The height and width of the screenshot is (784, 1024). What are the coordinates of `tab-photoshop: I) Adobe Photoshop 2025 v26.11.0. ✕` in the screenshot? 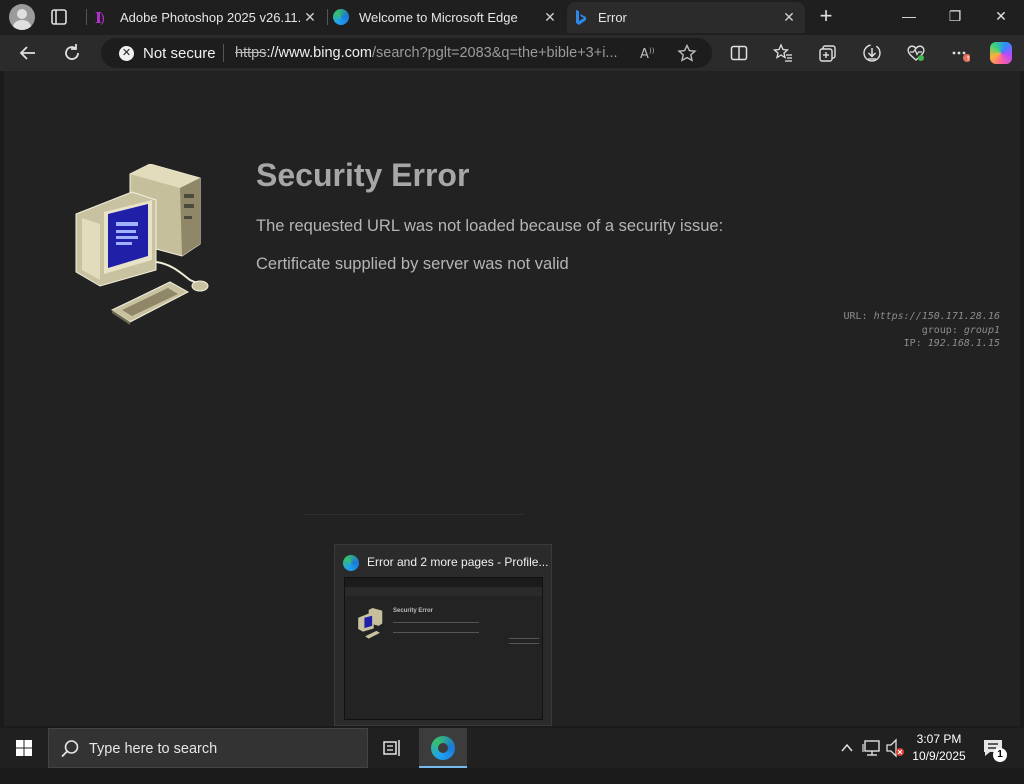 It's located at (207, 17).